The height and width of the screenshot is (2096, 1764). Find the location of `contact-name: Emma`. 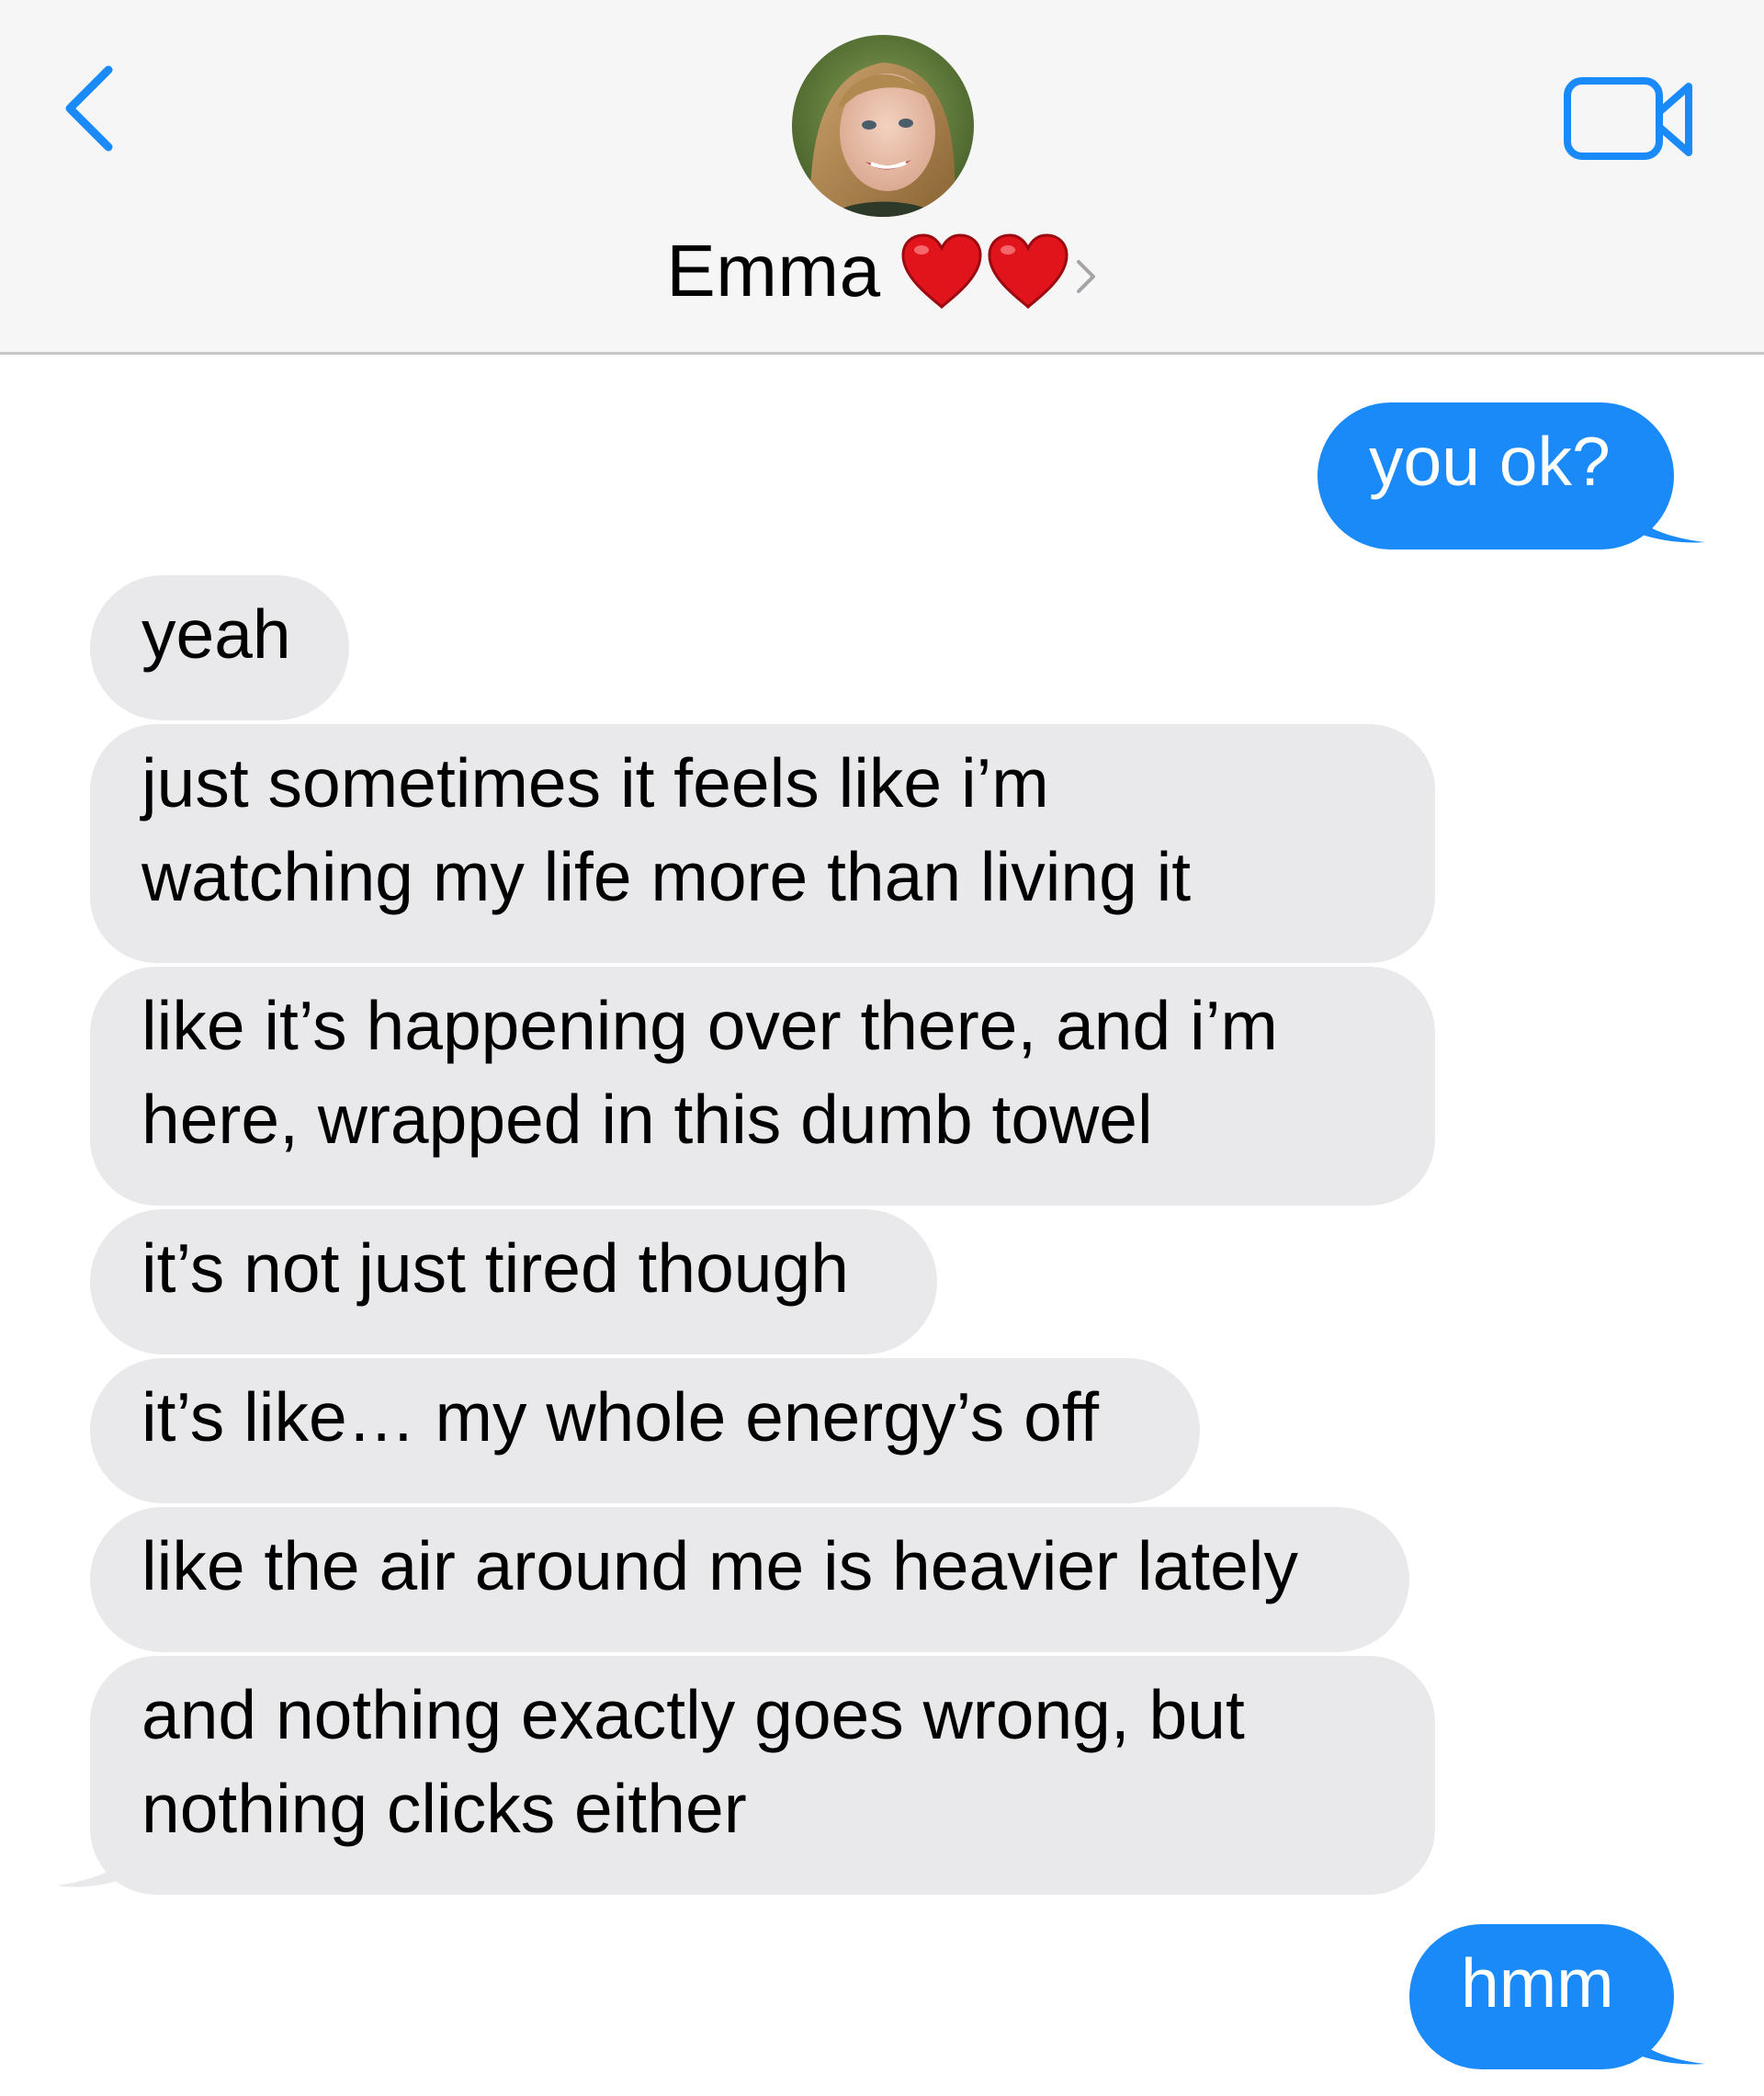

contact-name: Emma is located at coordinates (773, 271).